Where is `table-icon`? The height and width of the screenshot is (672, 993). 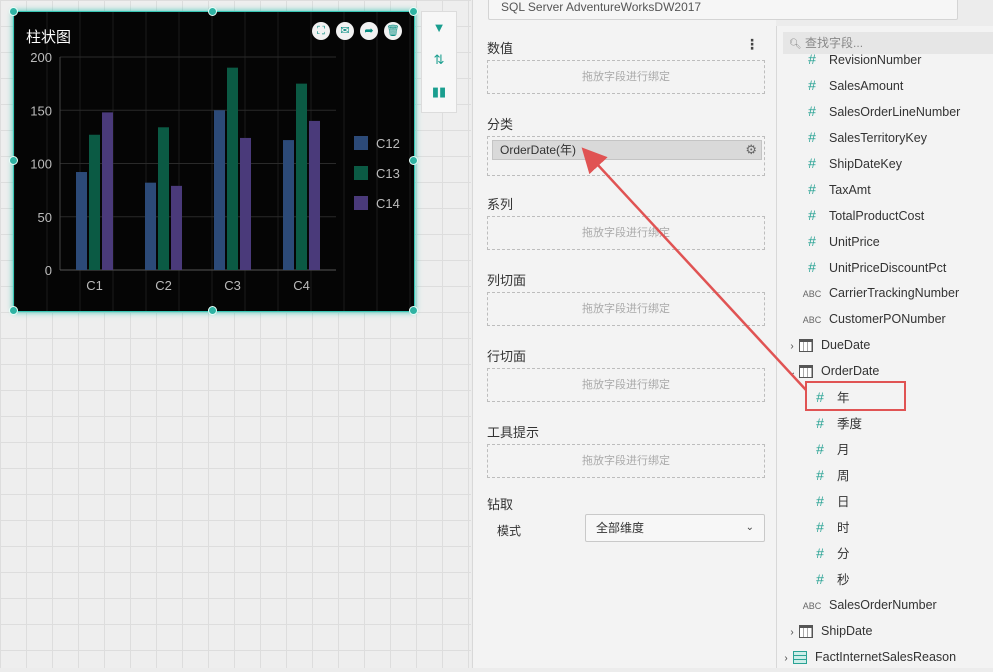 table-icon is located at coordinates (800, 658).